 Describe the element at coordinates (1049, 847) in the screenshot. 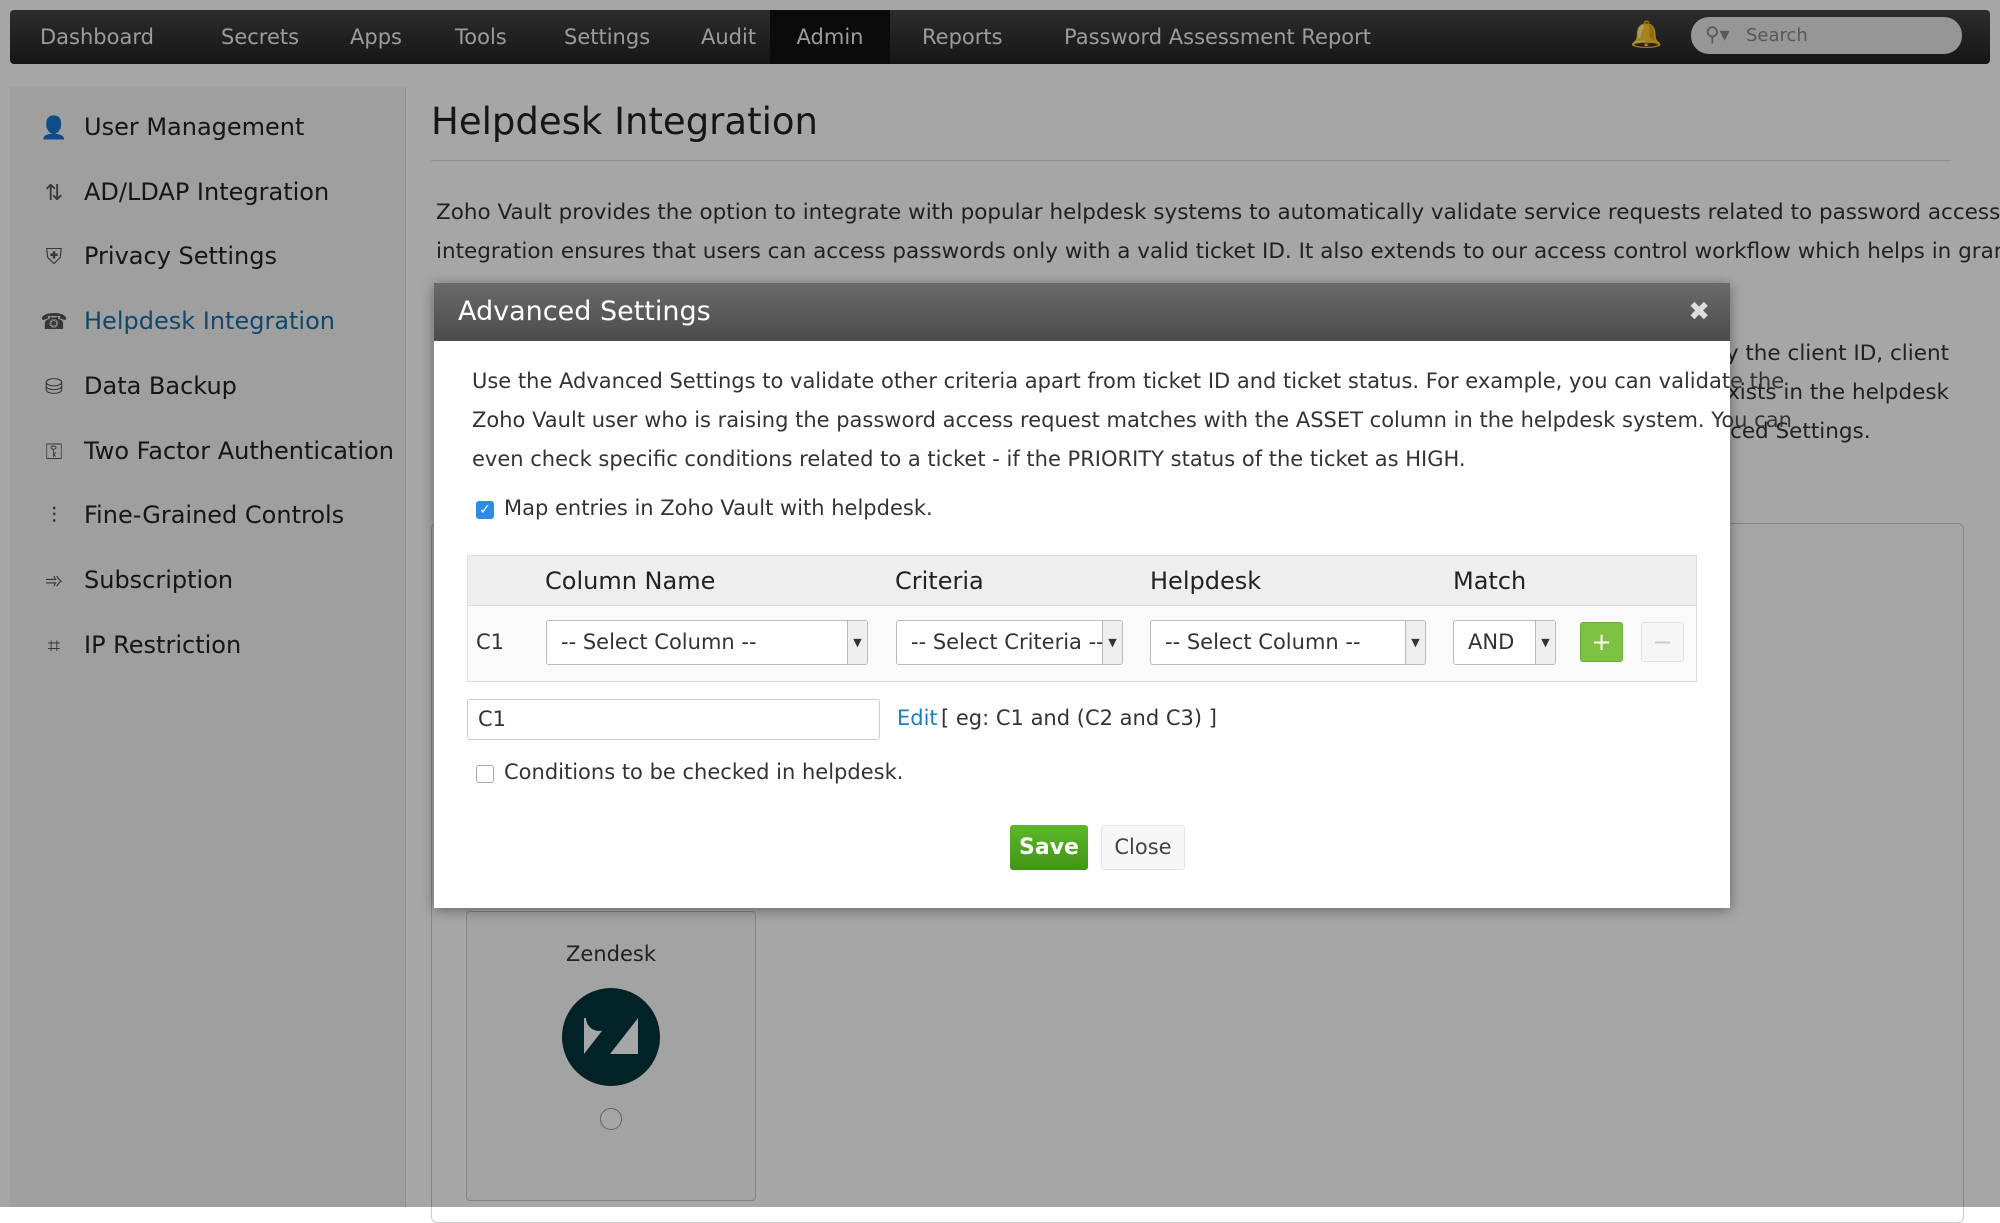

I see `save-button: Save` at that location.